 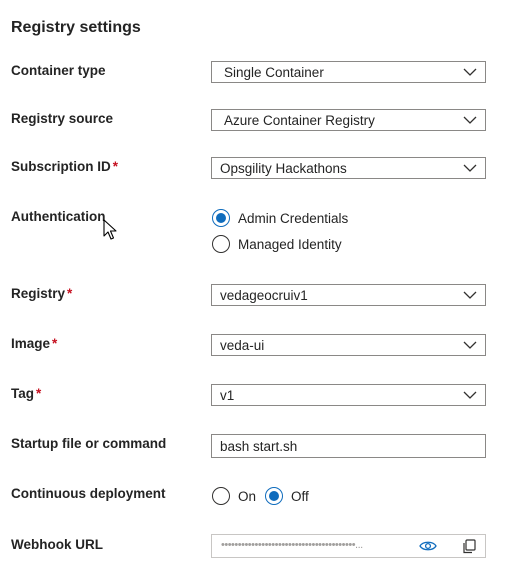 What do you see at coordinates (110, 229) in the screenshot?
I see `mouse-cursor-icon` at bounding box center [110, 229].